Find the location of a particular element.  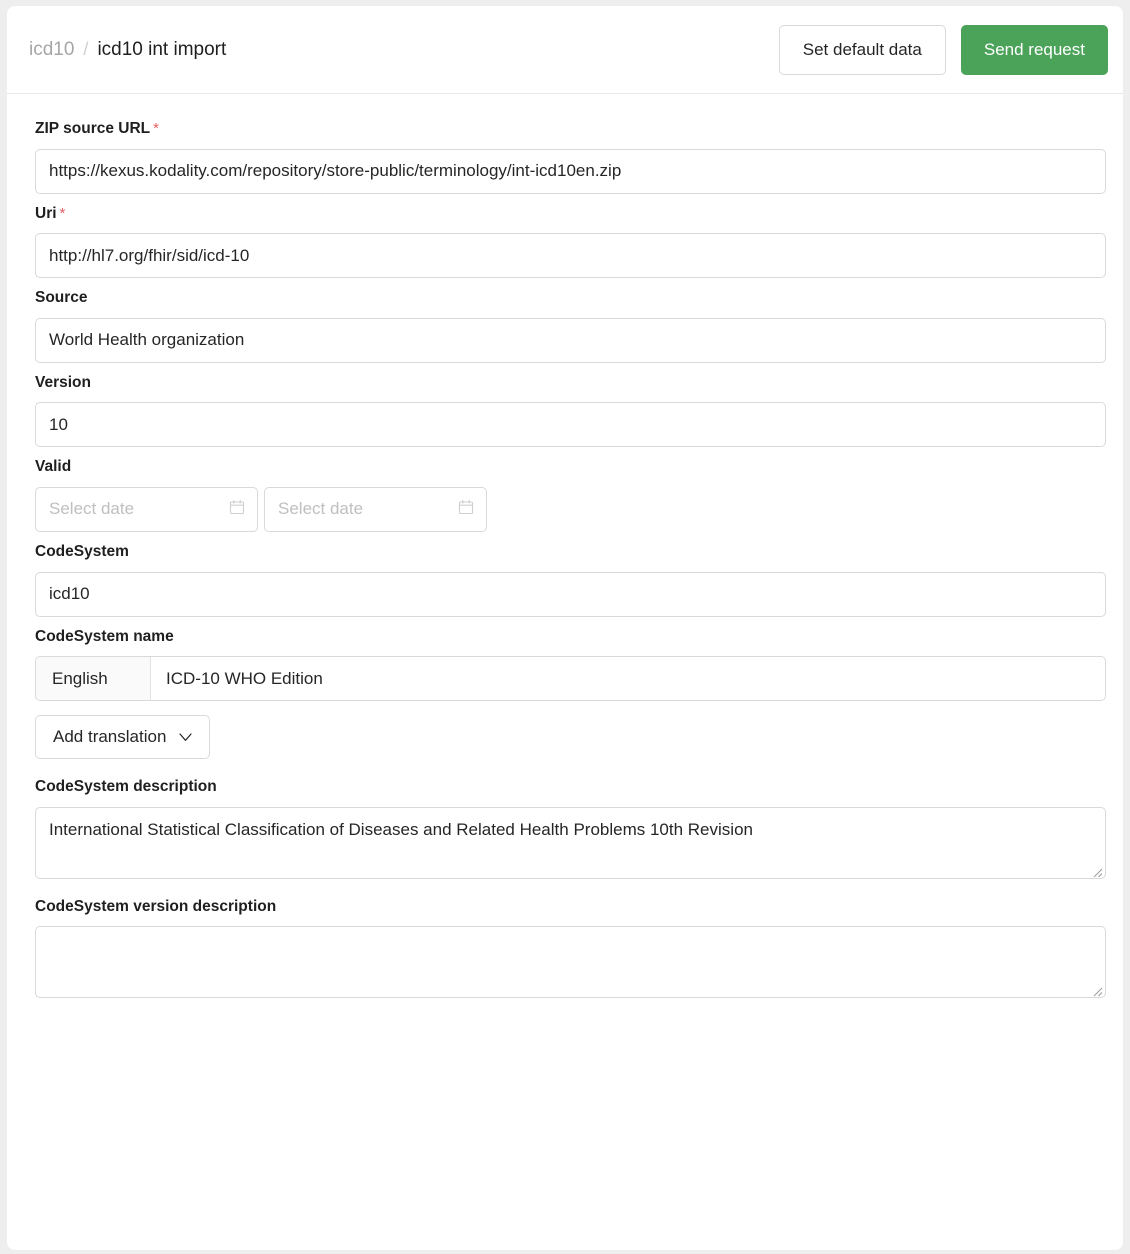

uri-label: Uri * is located at coordinates (567, 214).